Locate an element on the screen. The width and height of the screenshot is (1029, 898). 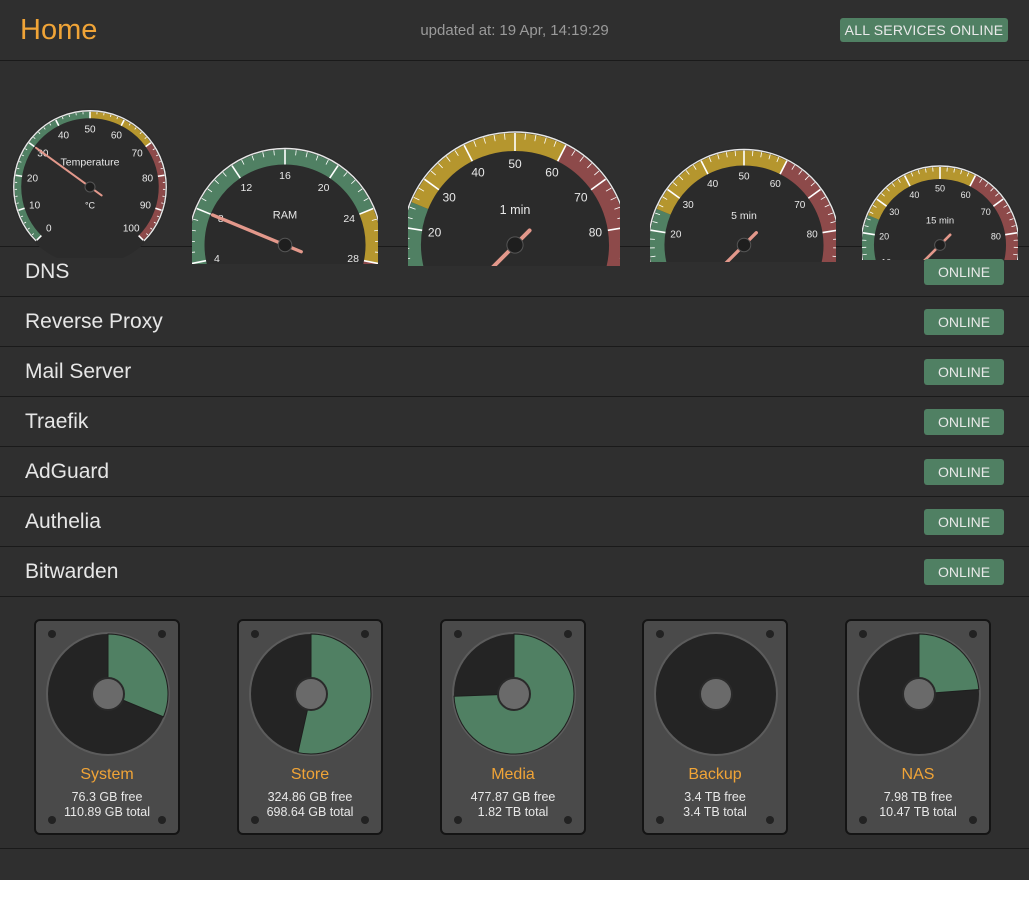
disk-free: 76.3 GB free is located at coordinates (107, 797).